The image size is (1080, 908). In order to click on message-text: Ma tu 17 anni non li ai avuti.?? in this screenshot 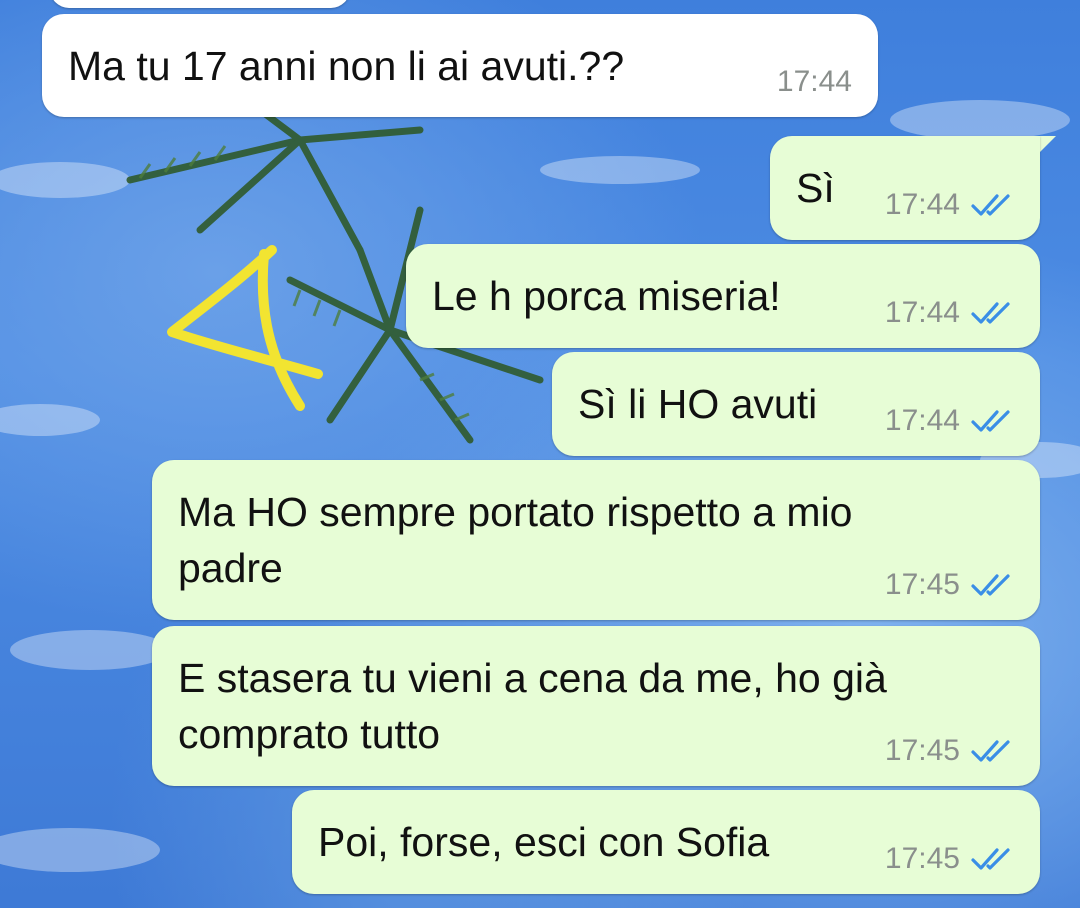, I will do `click(346, 66)`.